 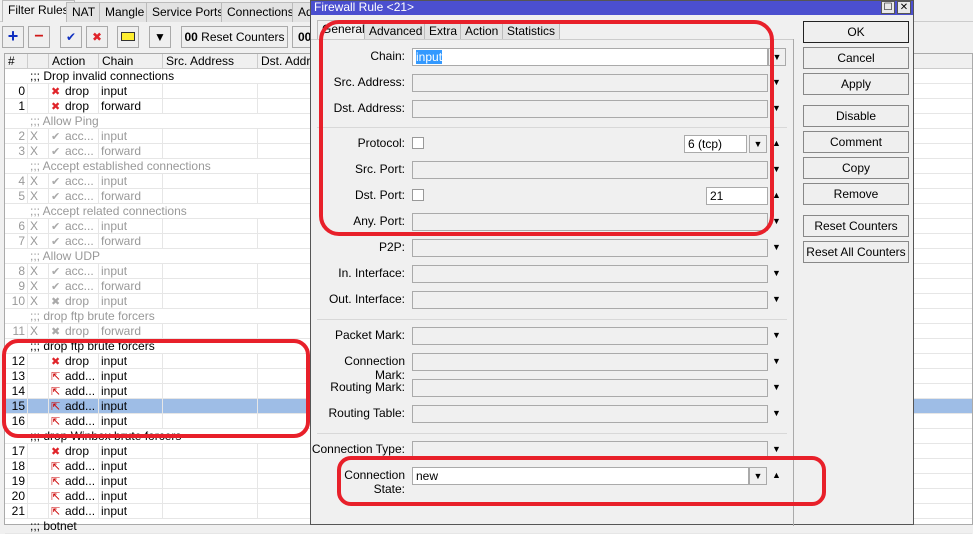 What do you see at coordinates (16, 451) in the screenshot?
I see `rule-number: 17` at bounding box center [16, 451].